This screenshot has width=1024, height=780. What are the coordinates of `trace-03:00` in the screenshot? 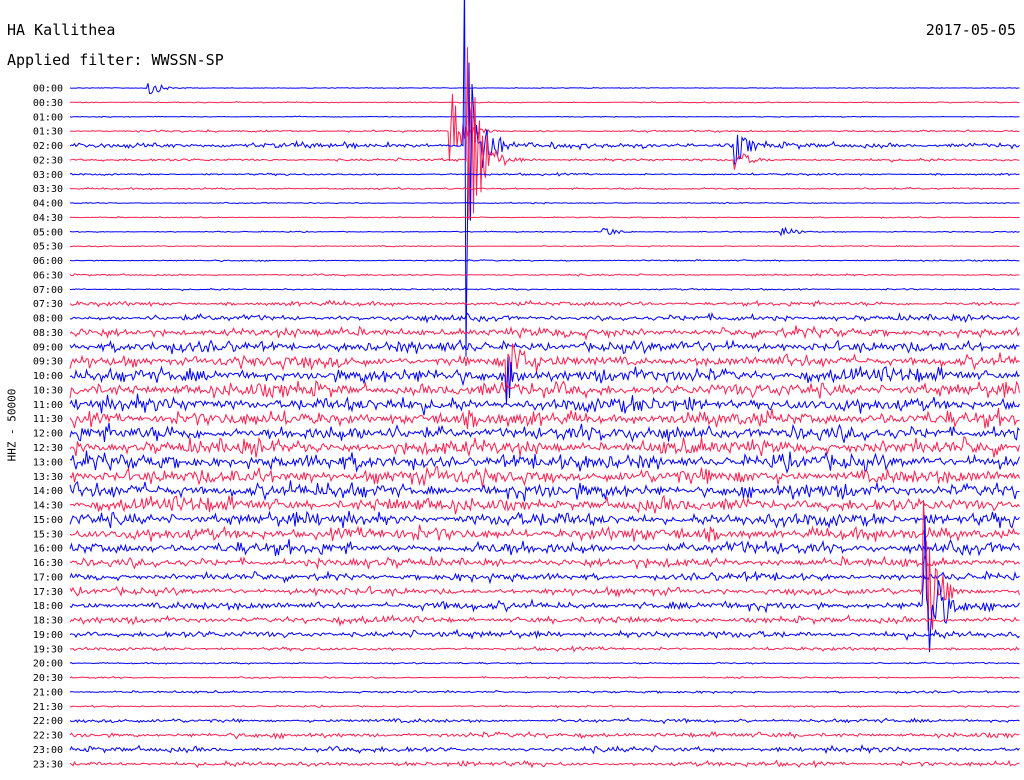 It's located at (544, 174).